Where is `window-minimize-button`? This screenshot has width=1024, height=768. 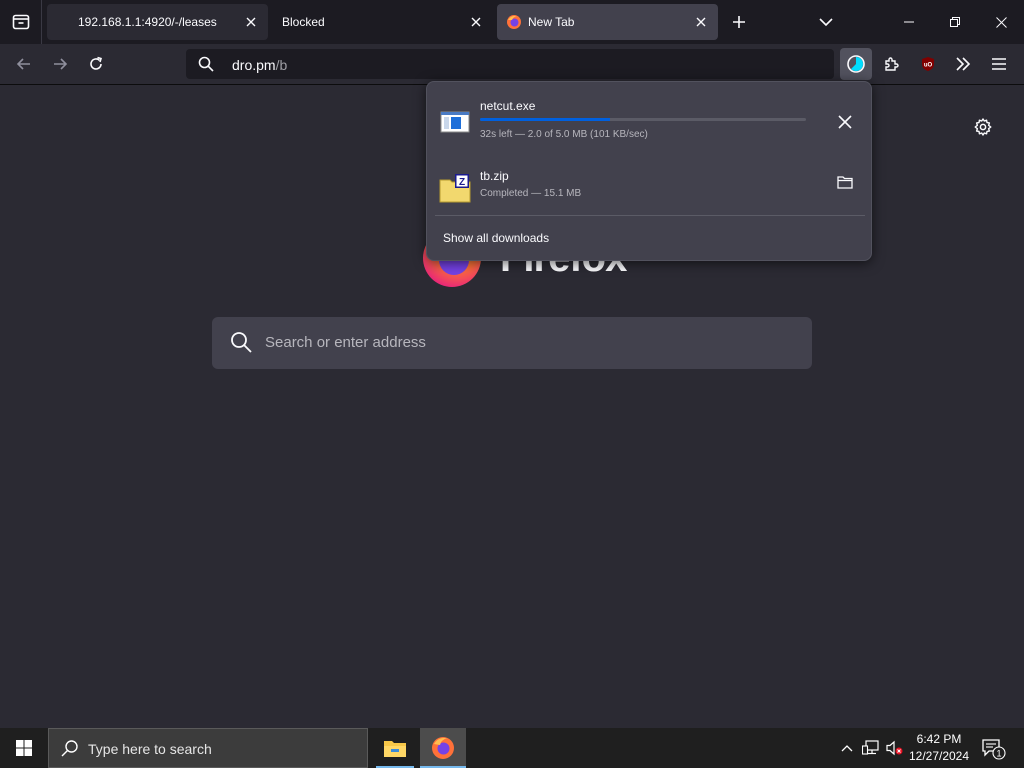
window-minimize-button is located at coordinates (909, 22).